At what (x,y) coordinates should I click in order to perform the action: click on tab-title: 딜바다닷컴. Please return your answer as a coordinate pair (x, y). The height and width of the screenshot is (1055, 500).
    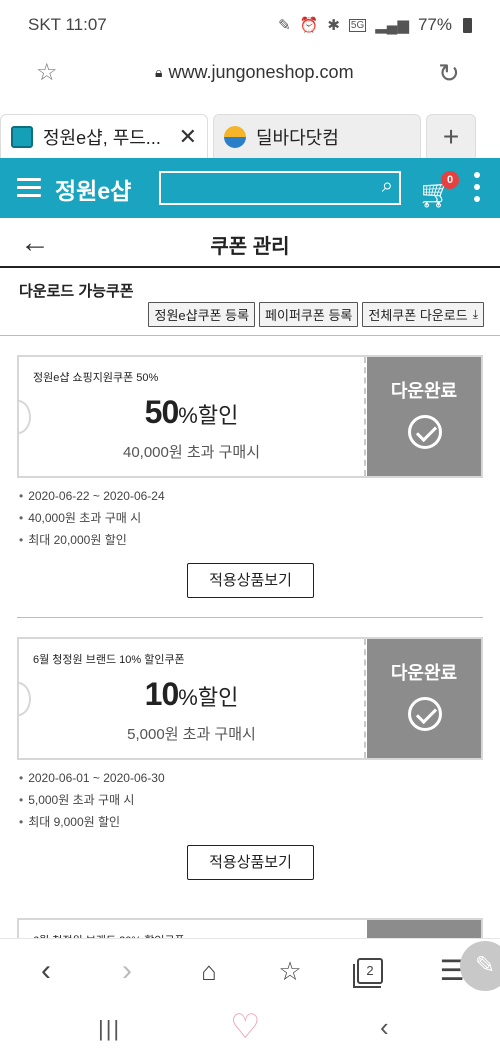
    Looking at the image, I should click on (297, 137).